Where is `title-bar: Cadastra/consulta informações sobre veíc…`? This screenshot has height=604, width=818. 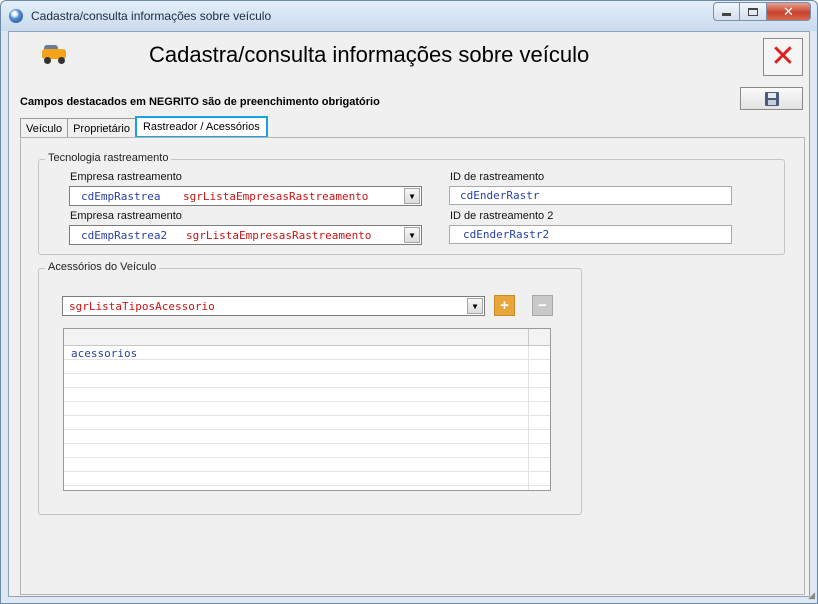
title-bar: Cadastra/consulta informações sobre veíc… is located at coordinates (409, 16).